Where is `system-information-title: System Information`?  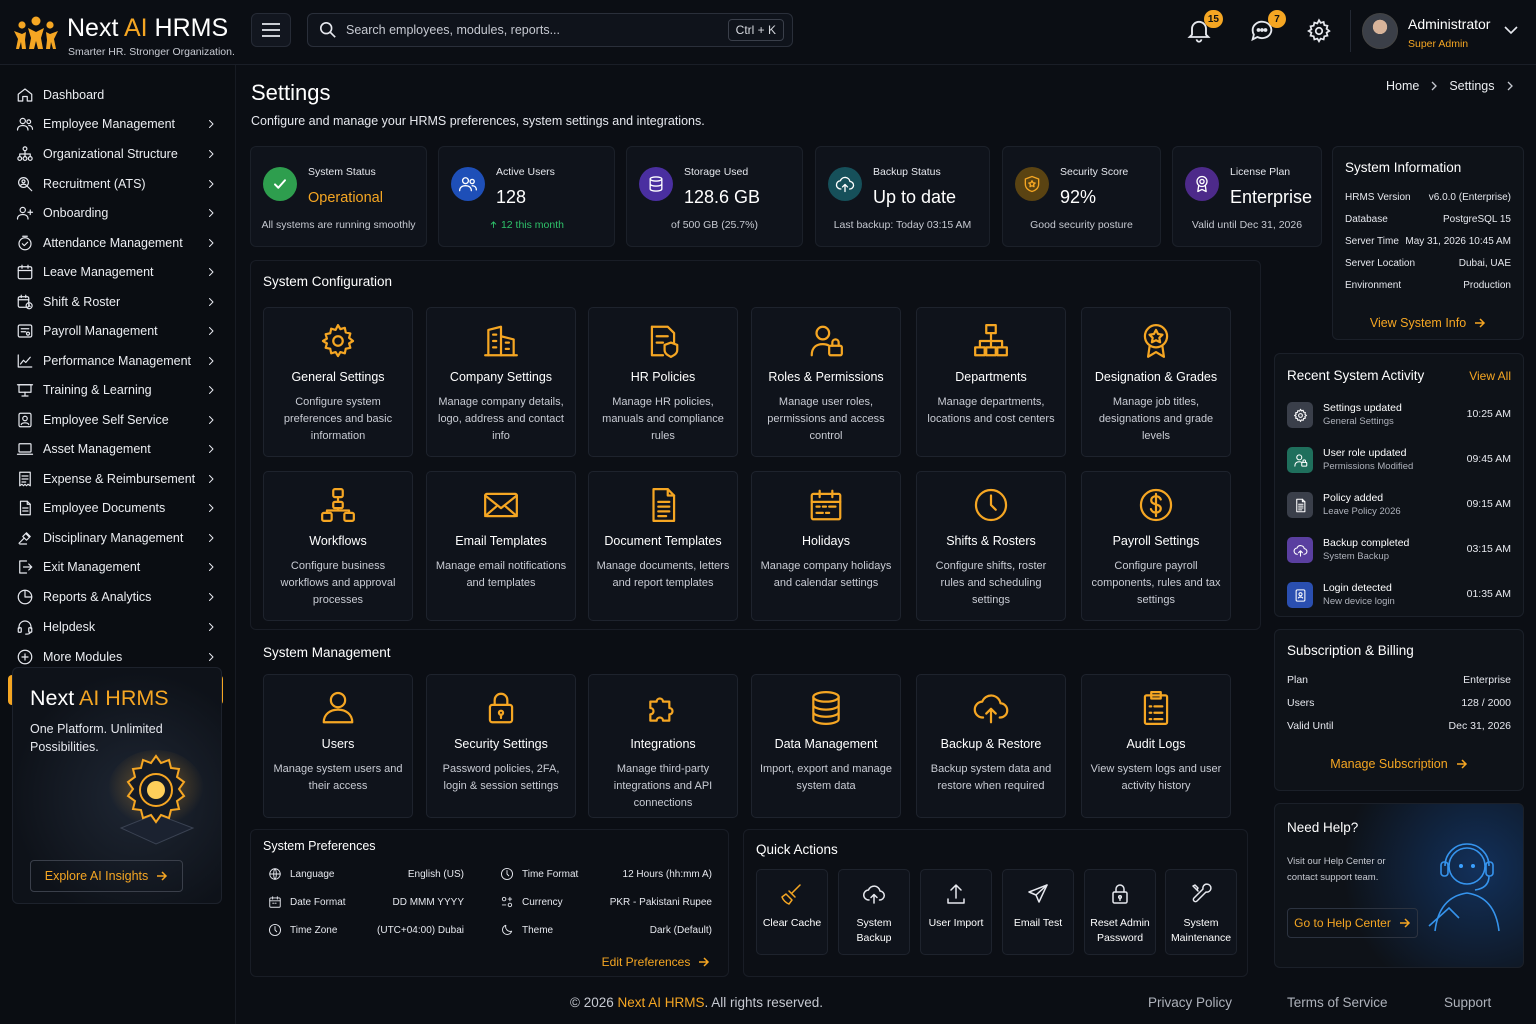 system-information-title: System Information is located at coordinates (1403, 167).